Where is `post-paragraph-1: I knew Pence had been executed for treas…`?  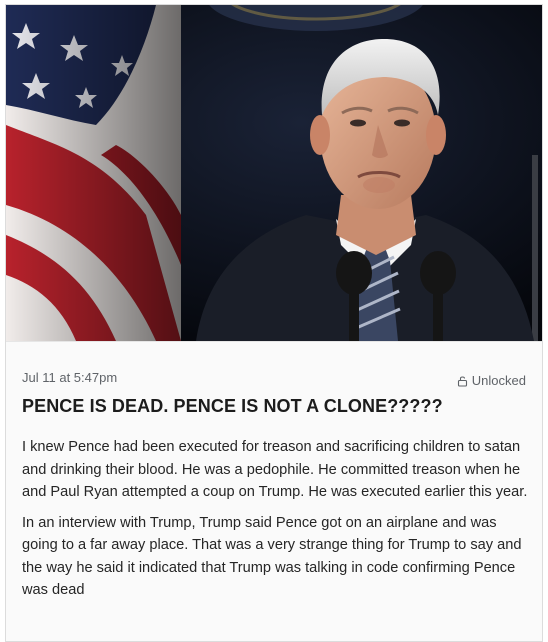
post-paragraph-1: I knew Pence had been executed for treas… is located at coordinates (275, 469).